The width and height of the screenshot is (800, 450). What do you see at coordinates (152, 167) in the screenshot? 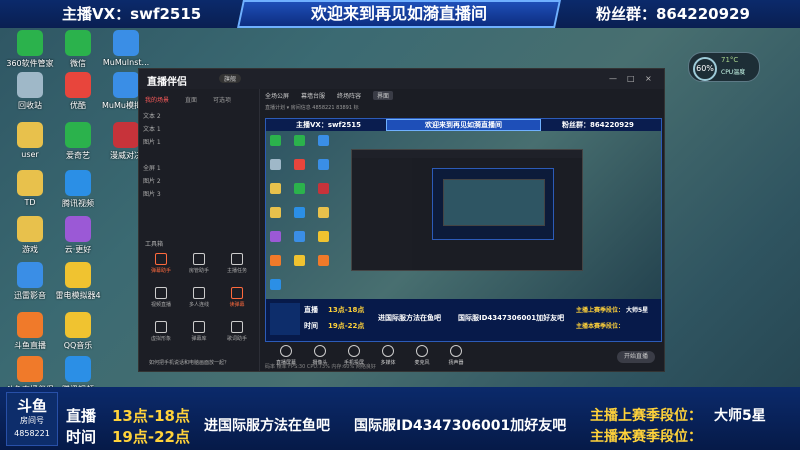
I see `layer-item: 全屏 1` at bounding box center [152, 167].